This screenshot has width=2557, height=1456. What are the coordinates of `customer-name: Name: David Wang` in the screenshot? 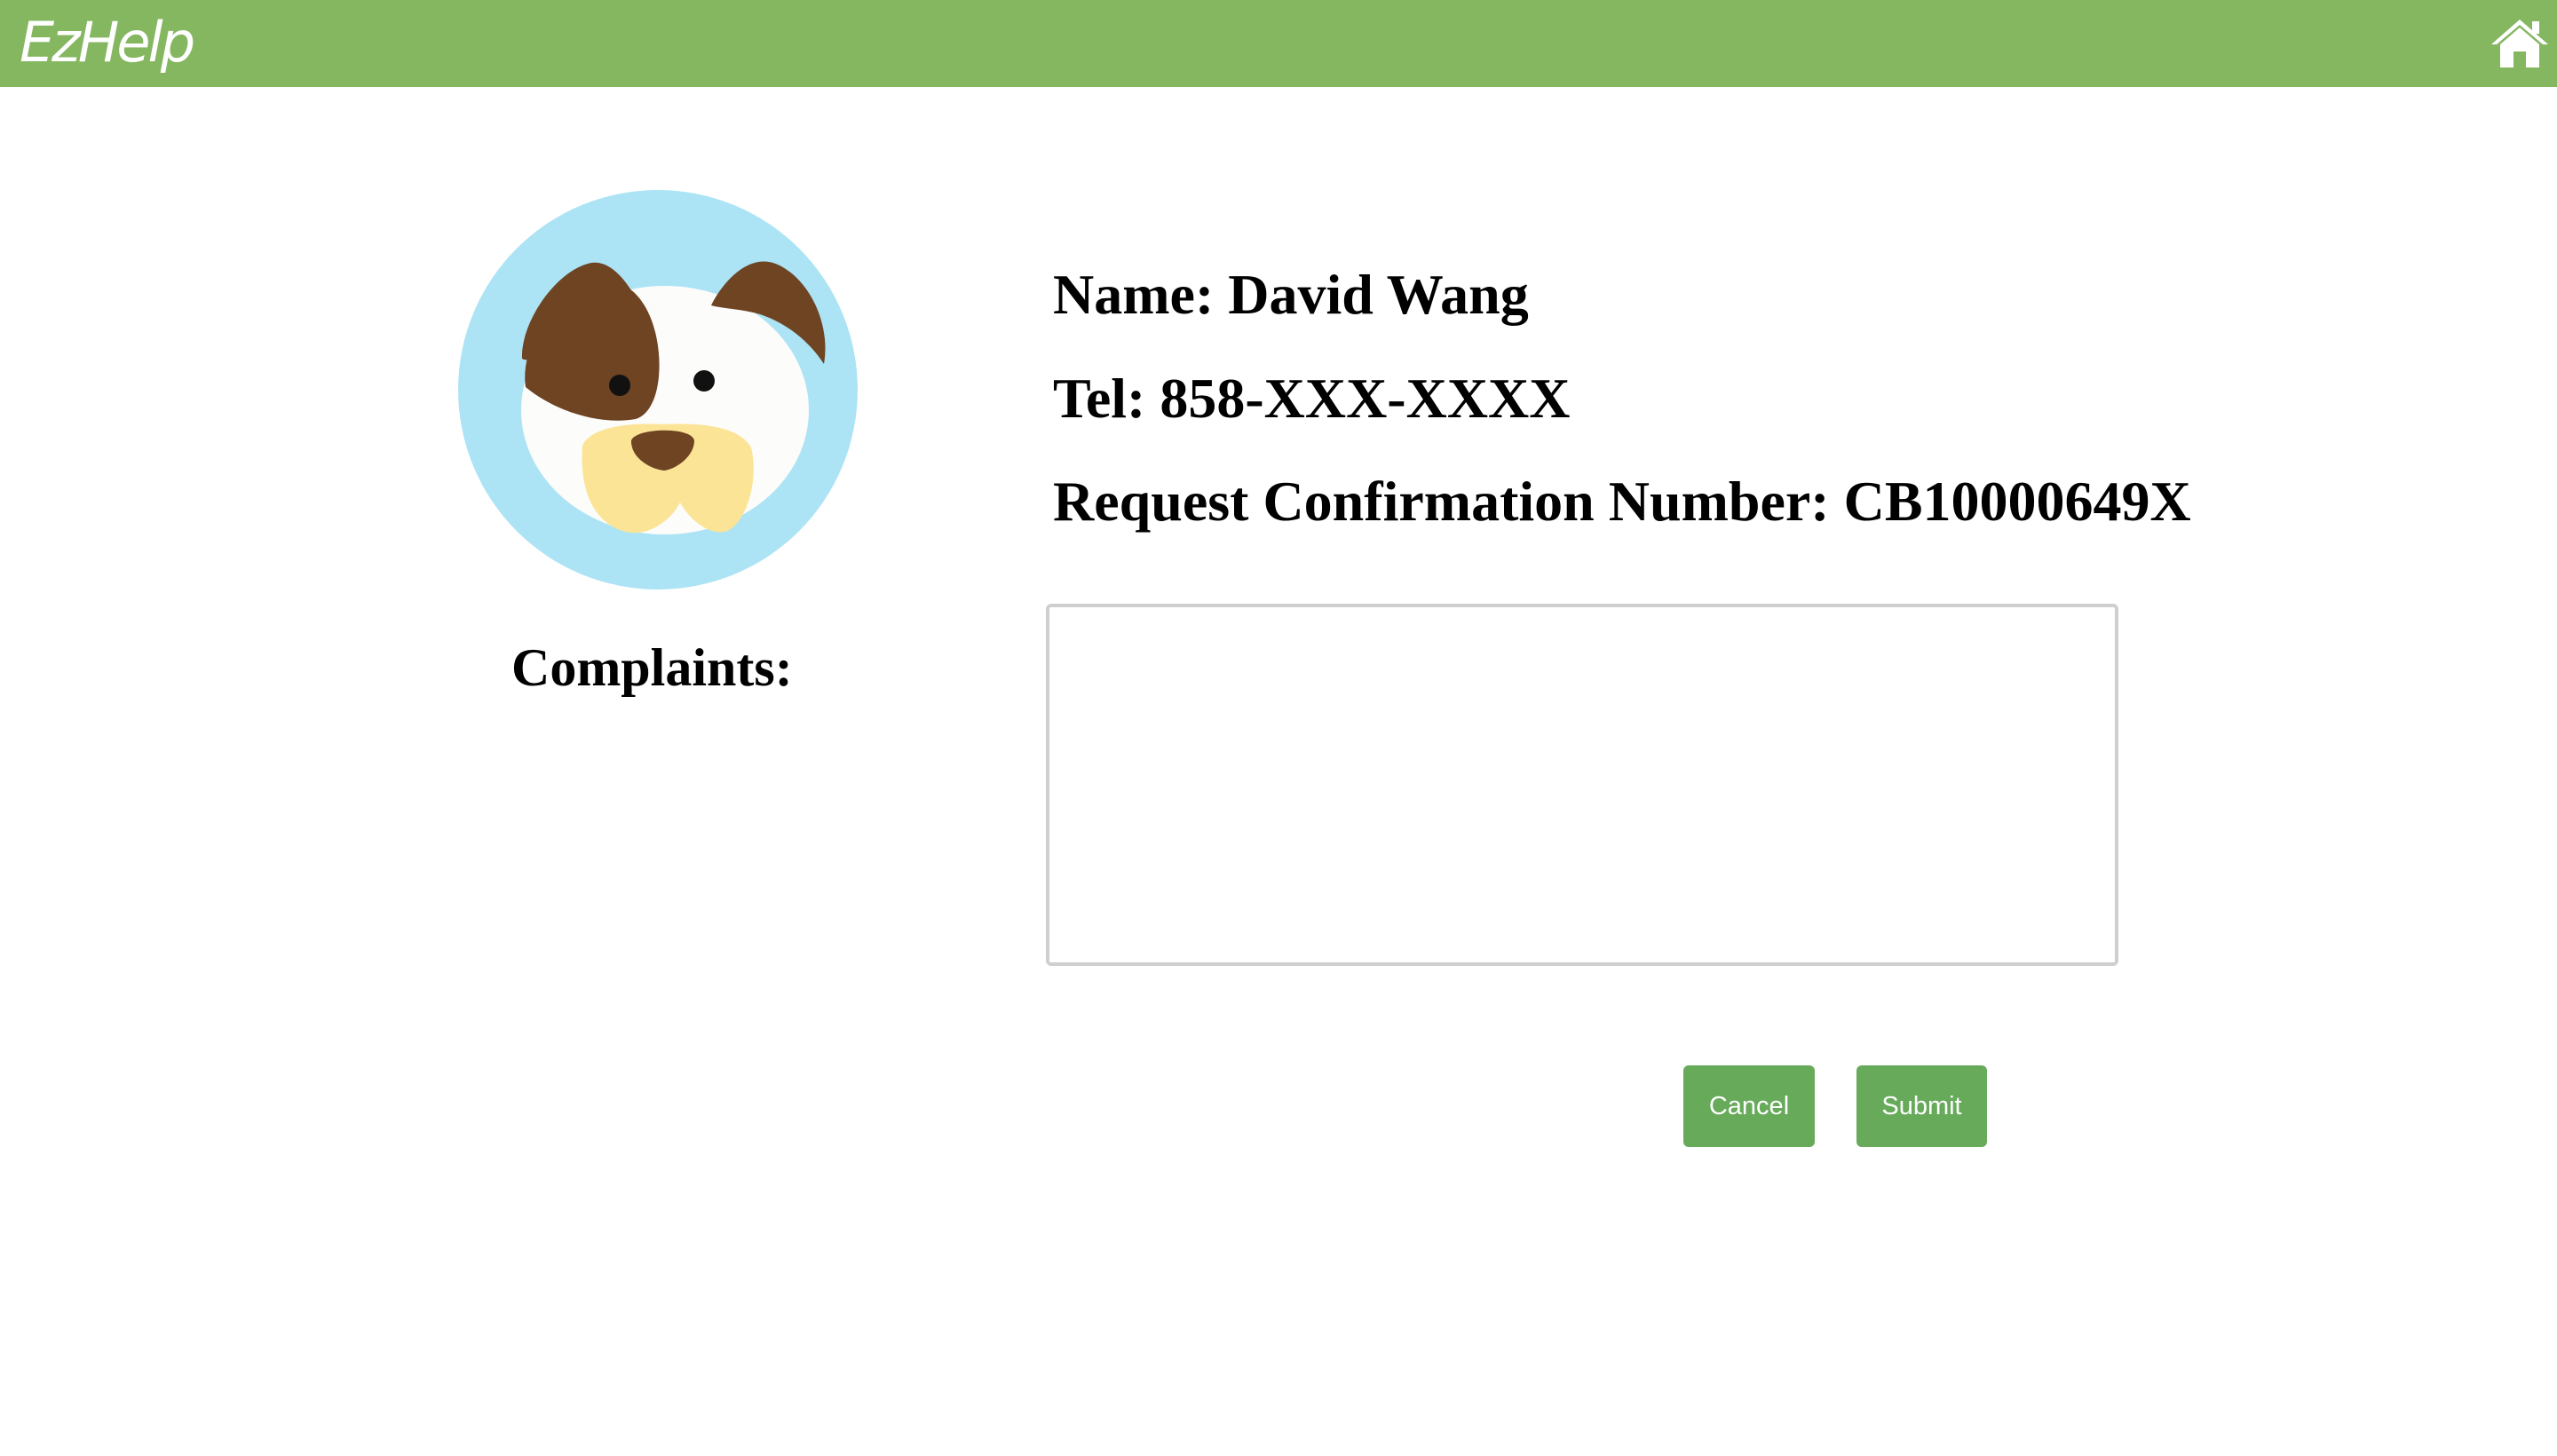 It's located at (1291, 294).